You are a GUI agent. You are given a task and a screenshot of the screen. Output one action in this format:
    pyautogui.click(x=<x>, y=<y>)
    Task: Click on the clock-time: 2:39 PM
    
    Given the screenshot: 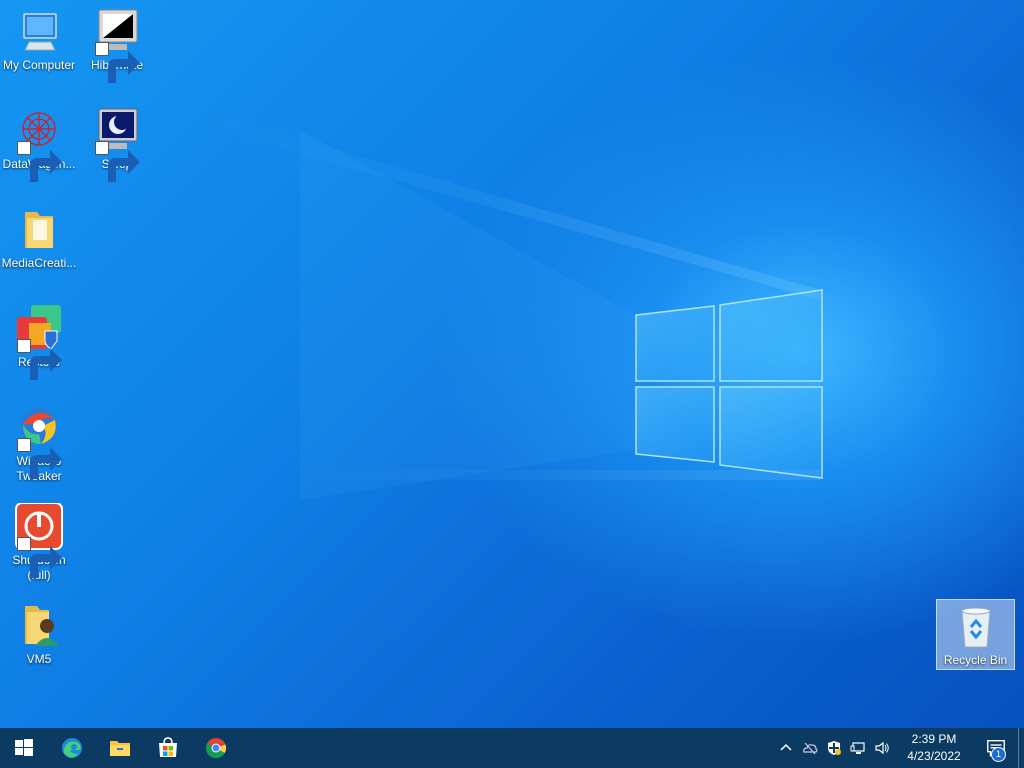 What is the action you would take?
    pyautogui.click(x=934, y=739)
    